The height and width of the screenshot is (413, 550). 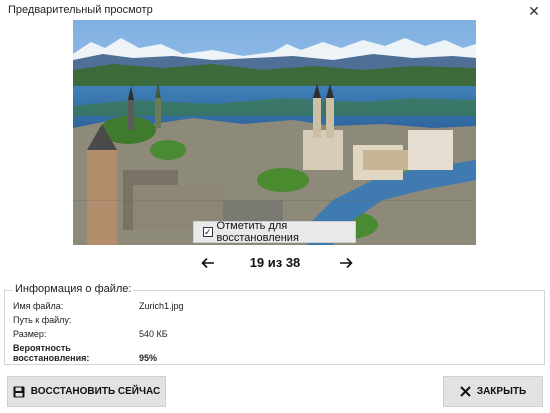 I want to click on mark-for-restore-checkbox: ✓ Отметить для восстановления, so click(x=274, y=232).